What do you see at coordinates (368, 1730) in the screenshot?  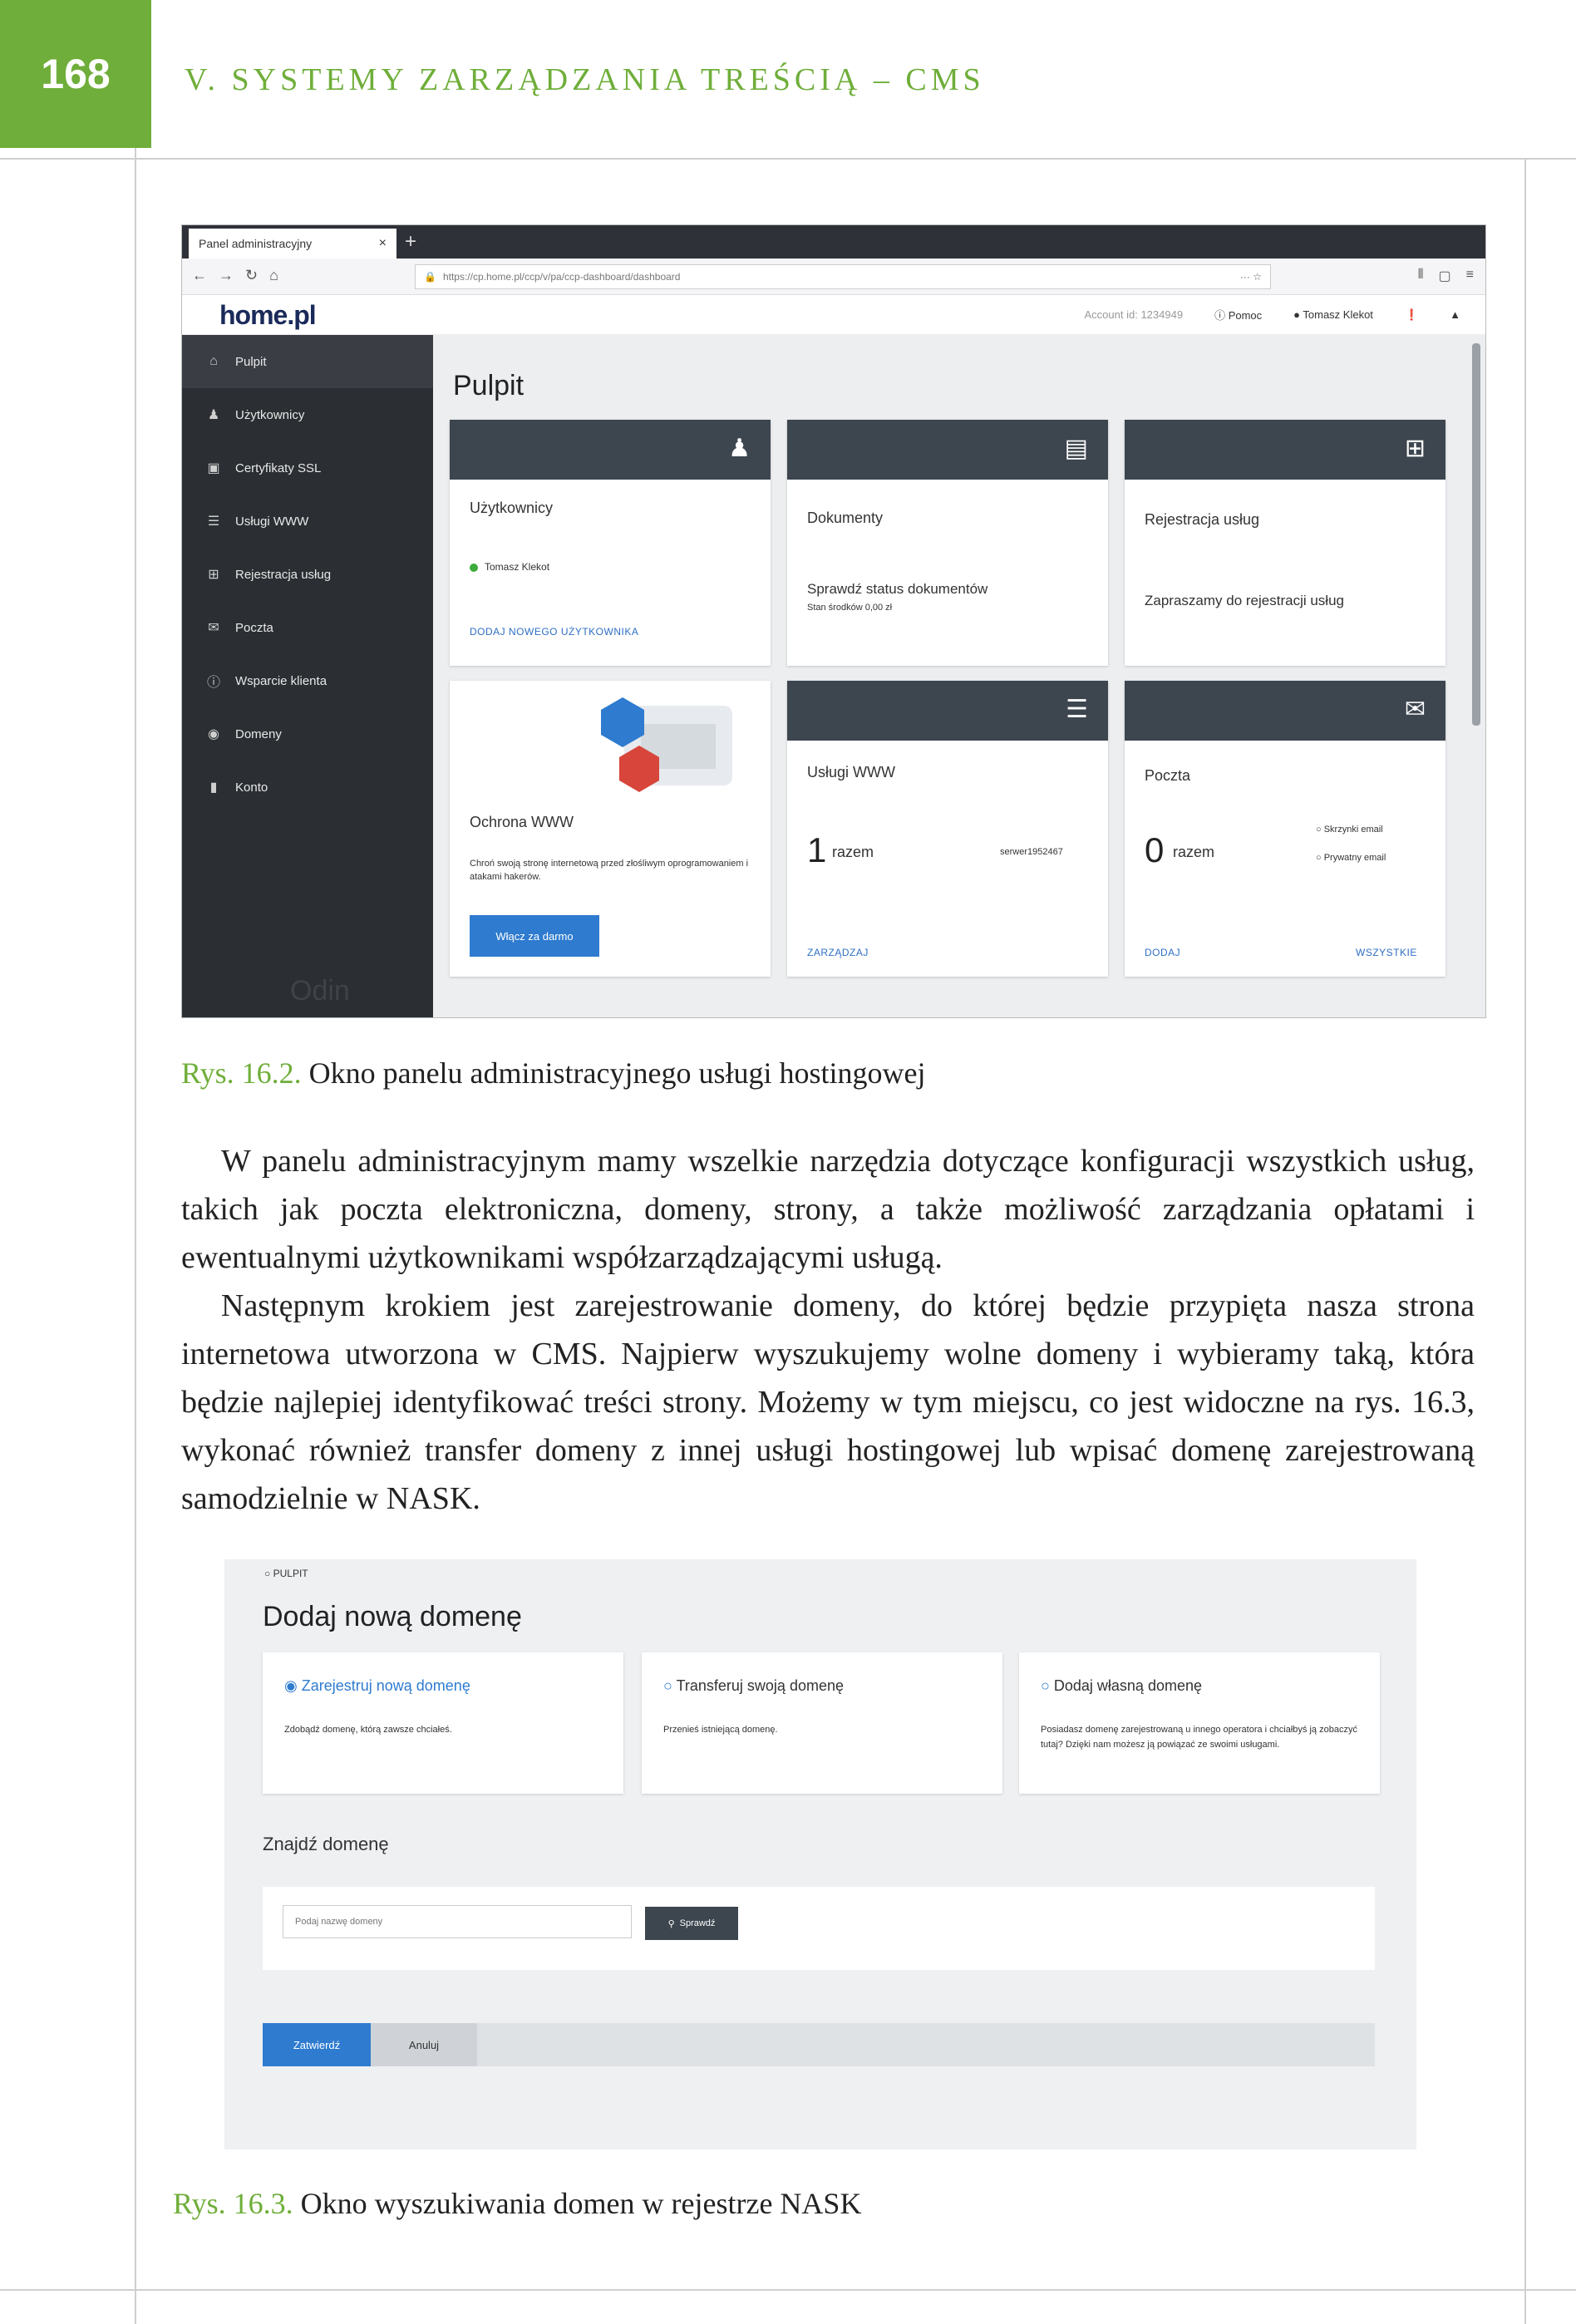 I see `option-description: Zdobądź domenę, którą zawsze chciałeś.` at bounding box center [368, 1730].